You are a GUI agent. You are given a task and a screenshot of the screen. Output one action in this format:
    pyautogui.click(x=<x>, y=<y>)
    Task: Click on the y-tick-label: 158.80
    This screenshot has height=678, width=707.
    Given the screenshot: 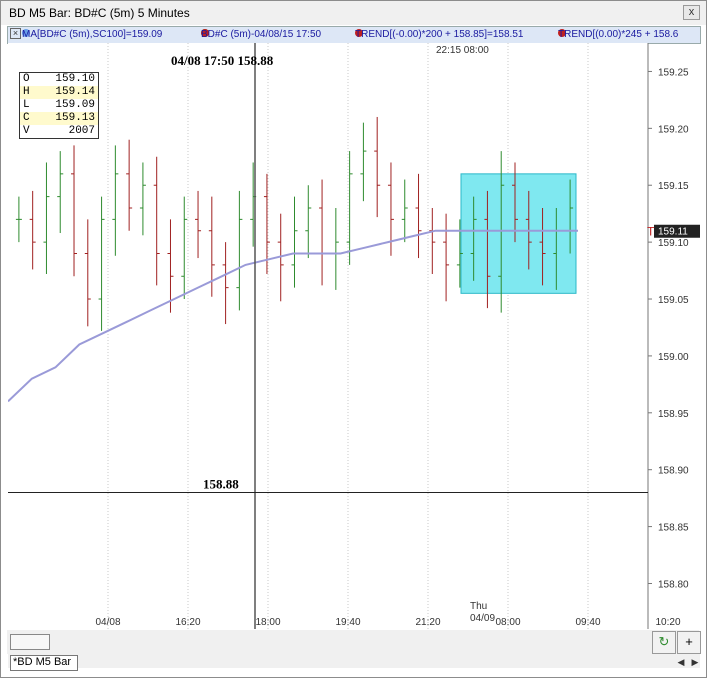 What is the action you would take?
    pyautogui.click(x=673, y=584)
    